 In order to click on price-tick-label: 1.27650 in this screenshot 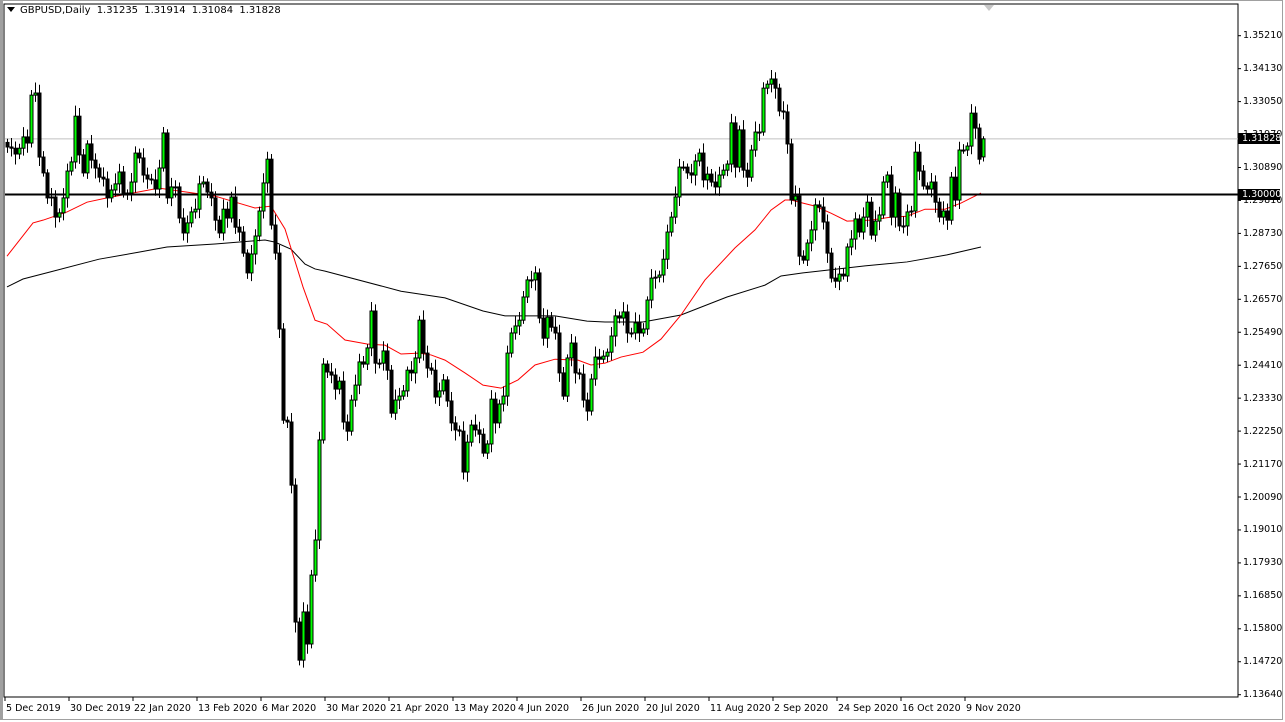, I will do `click(1263, 266)`.